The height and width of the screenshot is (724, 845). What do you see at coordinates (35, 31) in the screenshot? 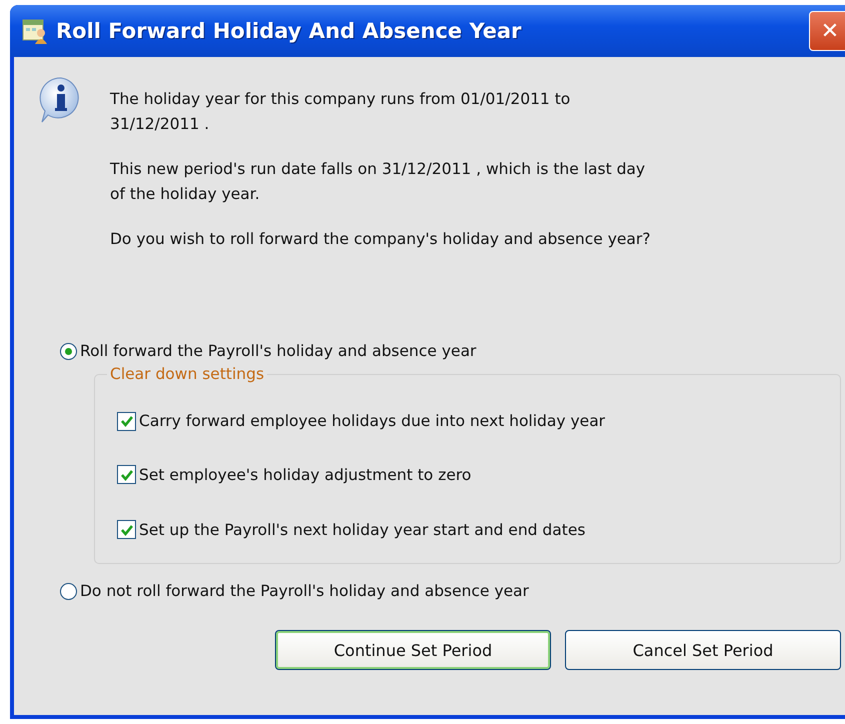
I see `calendar-person-icon` at bounding box center [35, 31].